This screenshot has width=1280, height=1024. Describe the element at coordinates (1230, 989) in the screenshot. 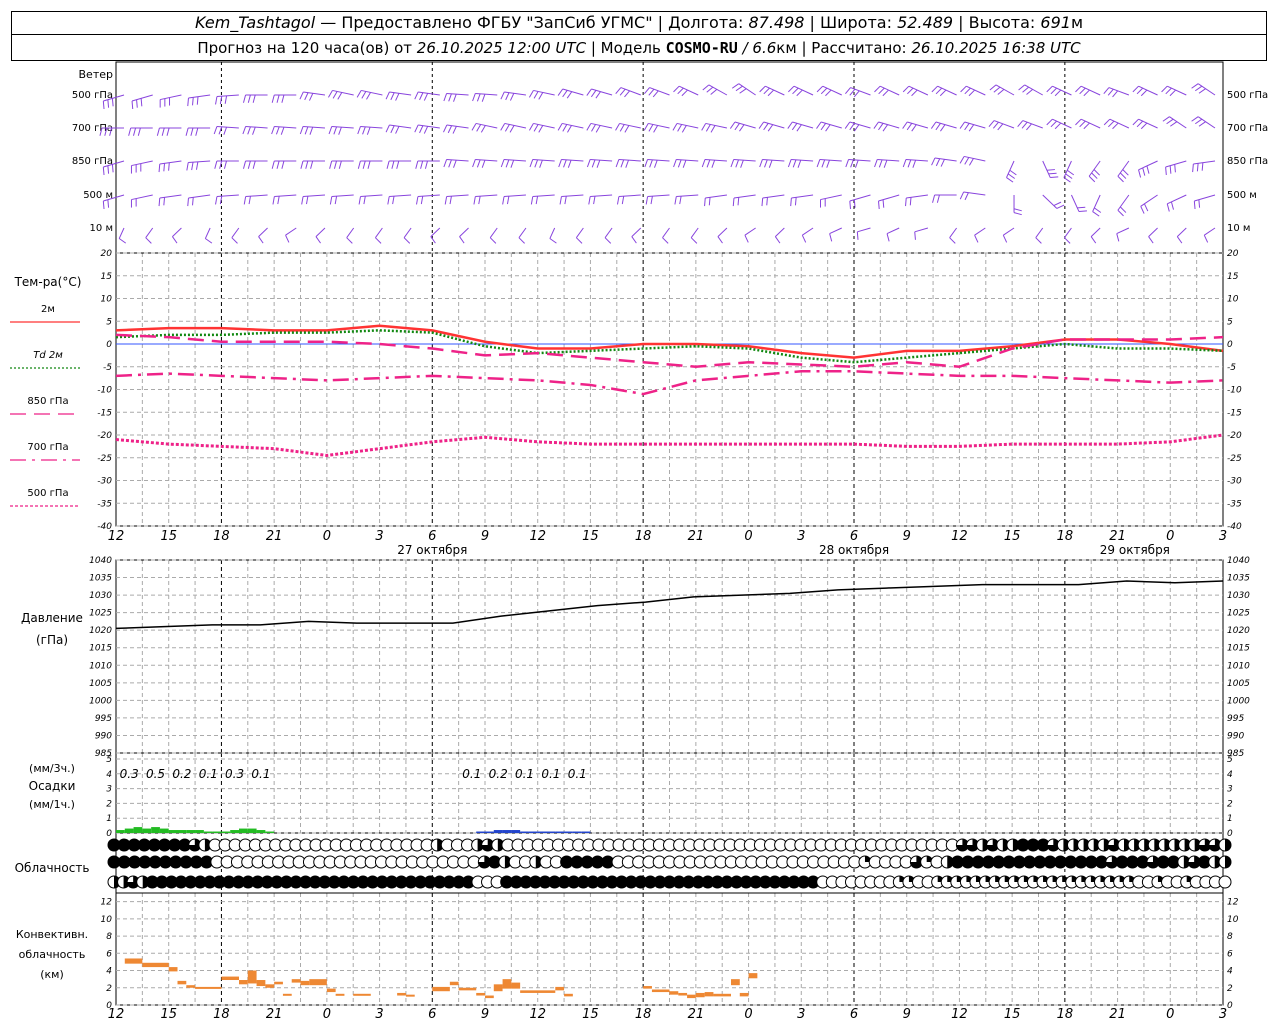

I see `conv-tick-label-right: 2` at that location.